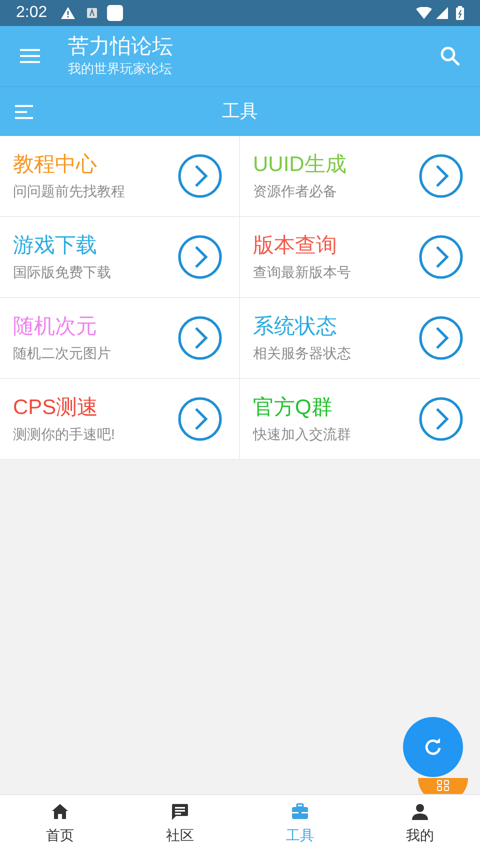  Describe the element at coordinates (360, 338) in the screenshot. I see `tool-card: 系统状态 相关服务器状态` at that location.